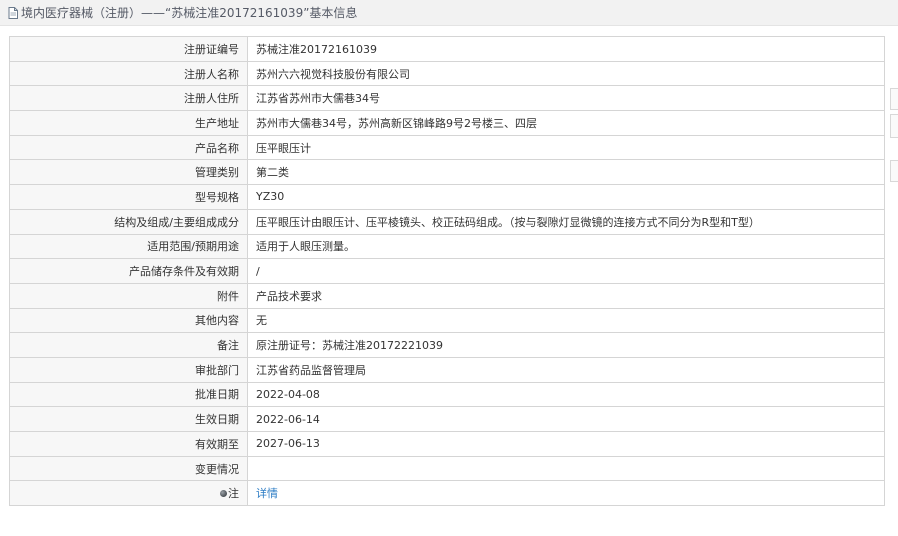 Image resolution: width=898 pixels, height=536 pixels. I want to click on table-row: 型号规格 YZ30, so click(447, 197).